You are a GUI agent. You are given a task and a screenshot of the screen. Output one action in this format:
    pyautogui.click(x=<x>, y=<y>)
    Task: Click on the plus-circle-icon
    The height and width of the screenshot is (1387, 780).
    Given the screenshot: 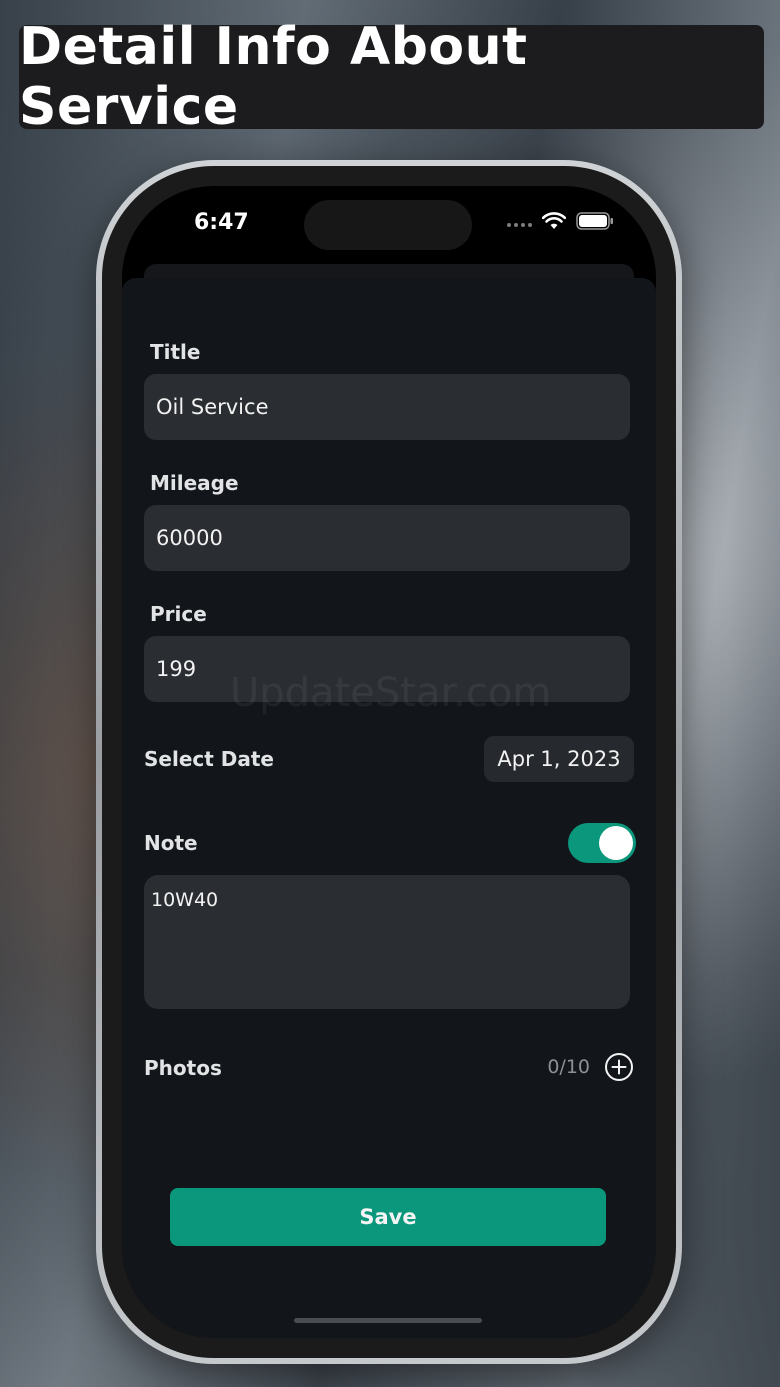 What is the action you would take?
    pyautogui.click(x=619, y=1067)
    